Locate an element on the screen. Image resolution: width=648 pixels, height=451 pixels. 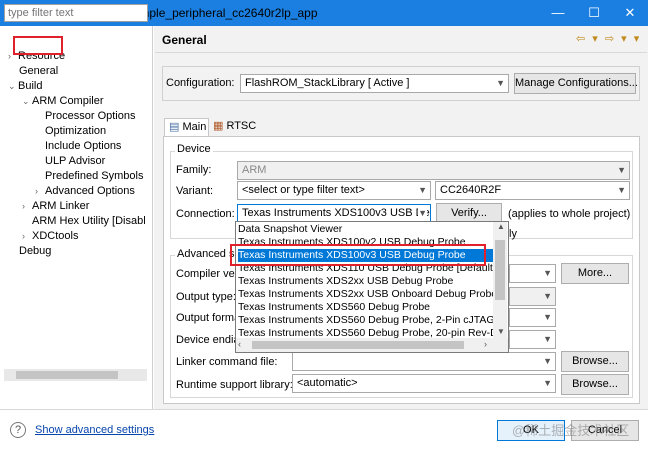
variant-label: Variant: is located at coordinates (195, 191).